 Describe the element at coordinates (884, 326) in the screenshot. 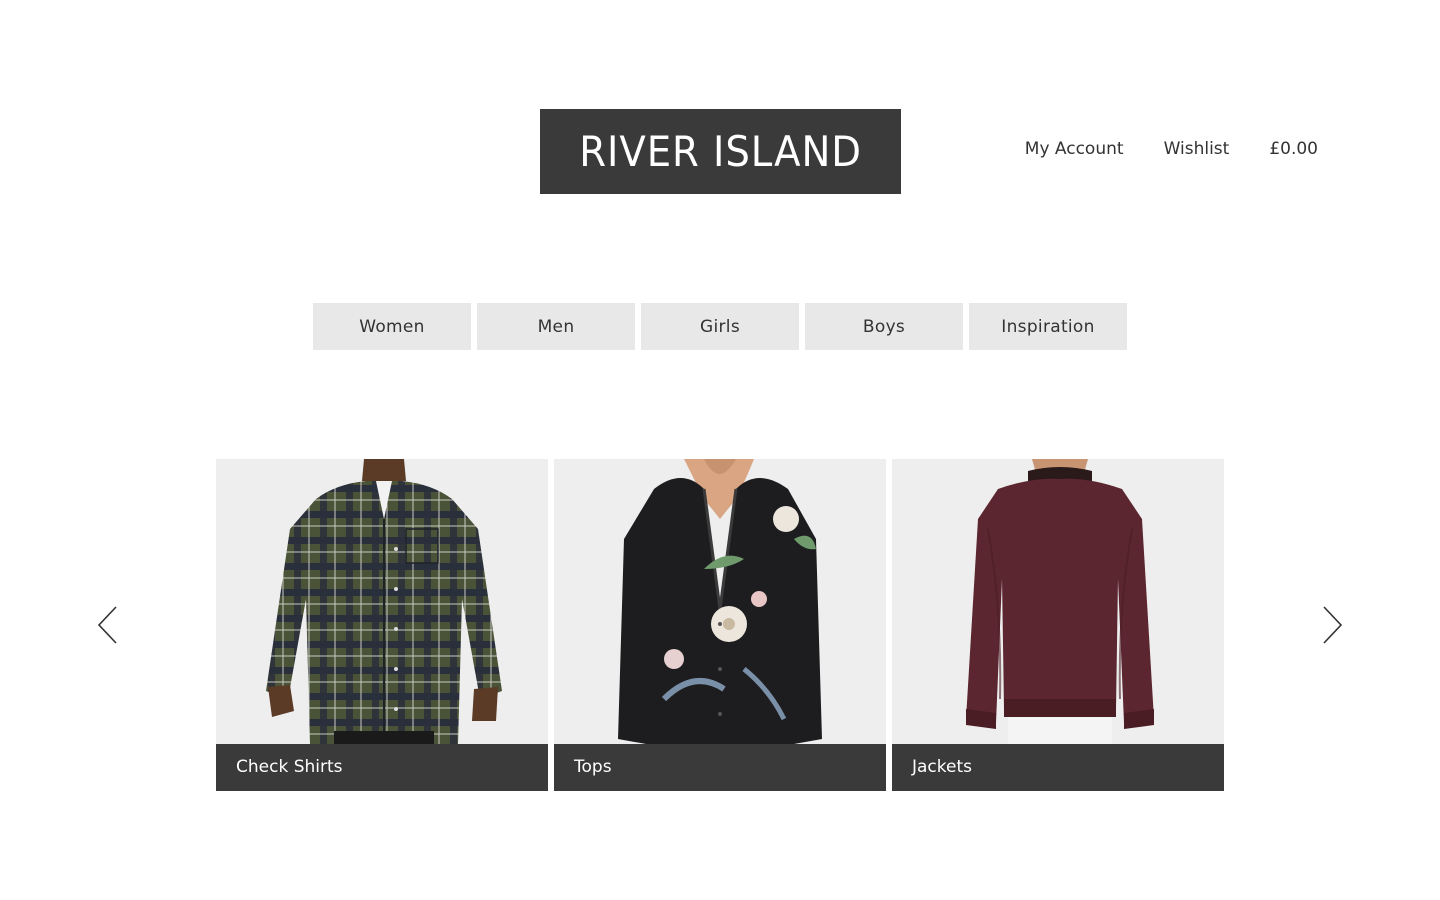

I see `category-boys: Boys` at that location.